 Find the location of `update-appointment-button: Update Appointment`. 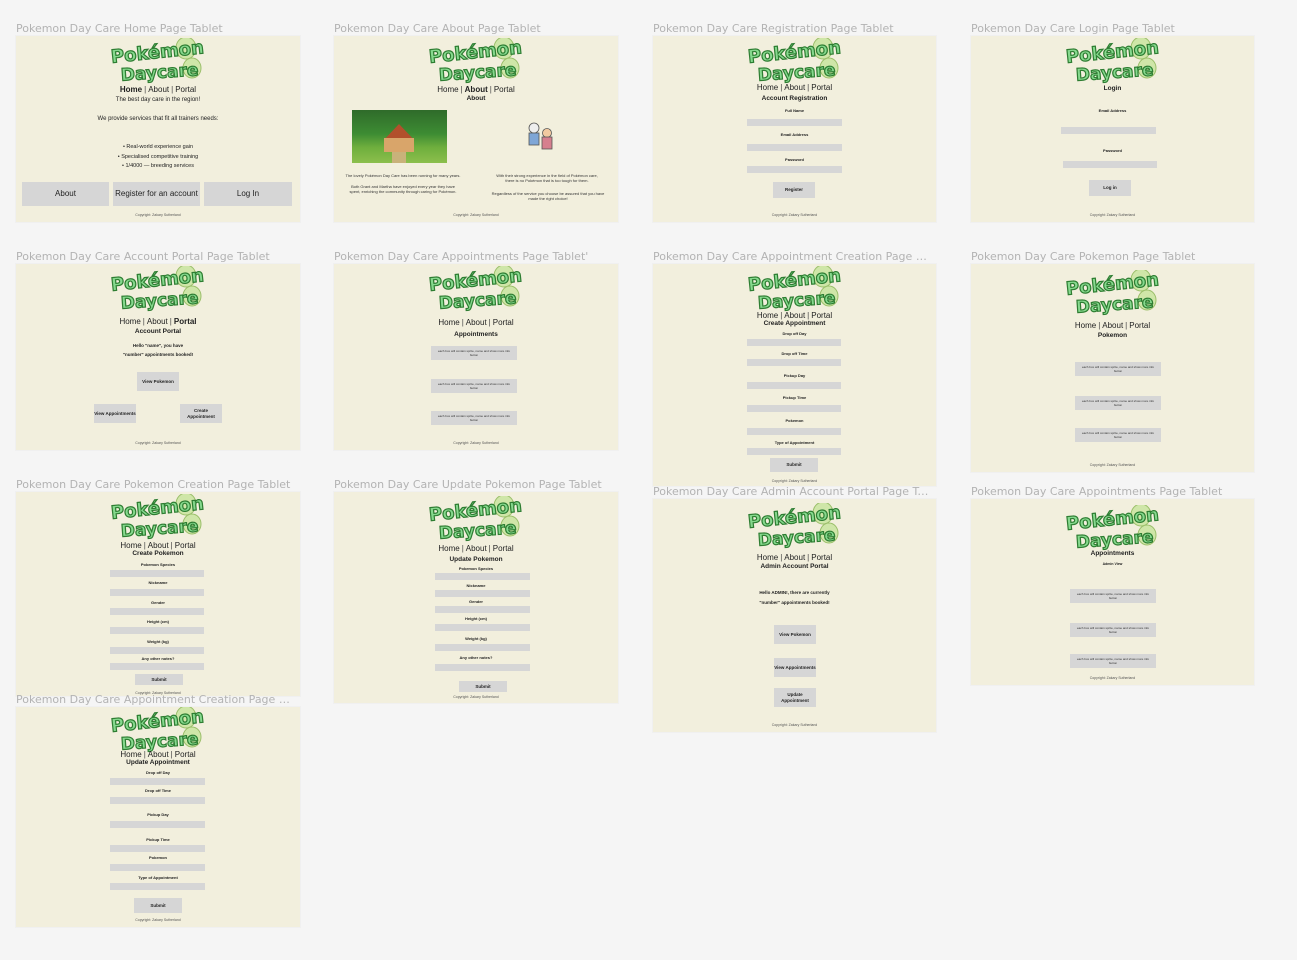

update-appointment-button: Update Appointment is located at coordinates (795, 697).